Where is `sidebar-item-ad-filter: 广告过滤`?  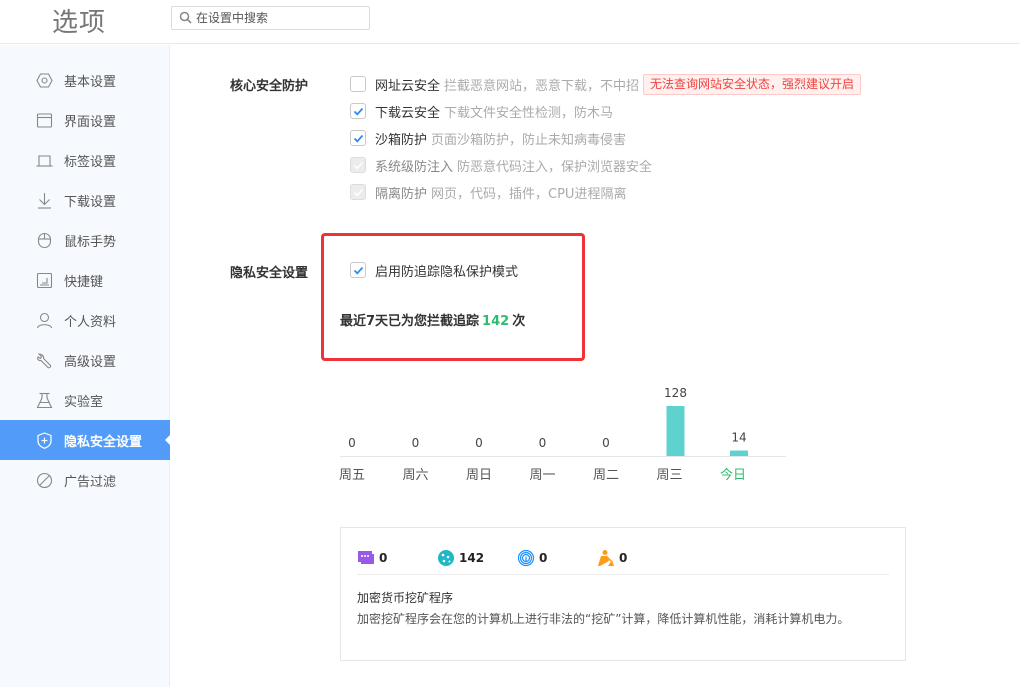
sidebar-item-ad-filter: 广告过滤 is located at coordinates (85, 480).